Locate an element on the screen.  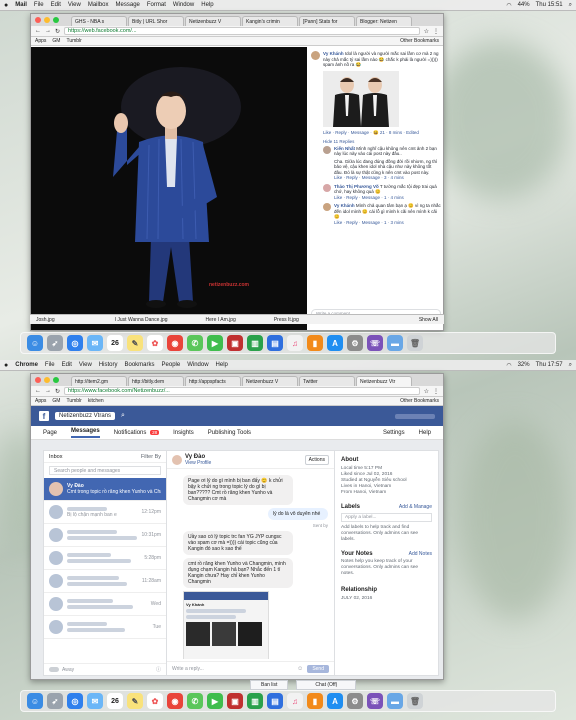
reply-meta: Like · Reply · Message · 3 · 4 mins is located at coordinates (387, 178).